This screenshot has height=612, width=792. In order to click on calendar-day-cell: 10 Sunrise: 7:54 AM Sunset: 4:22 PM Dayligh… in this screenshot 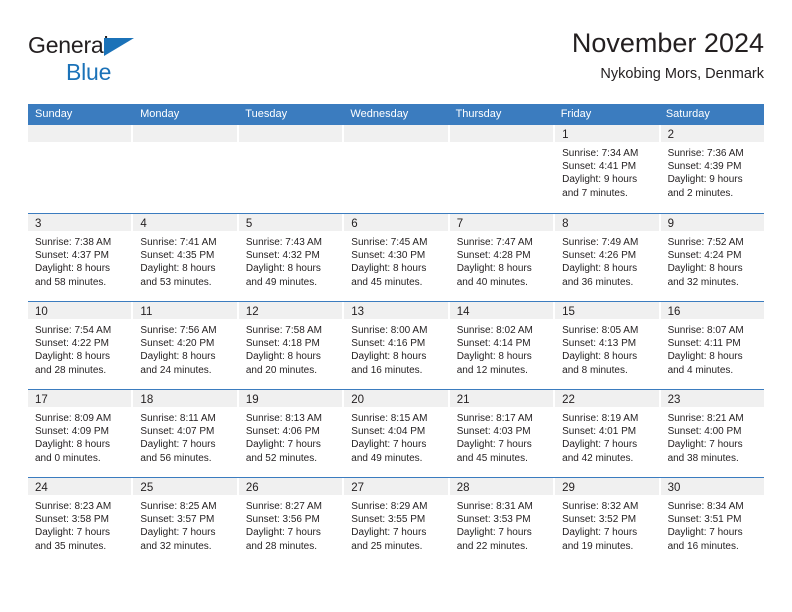, I will do `click(80, 345)`.